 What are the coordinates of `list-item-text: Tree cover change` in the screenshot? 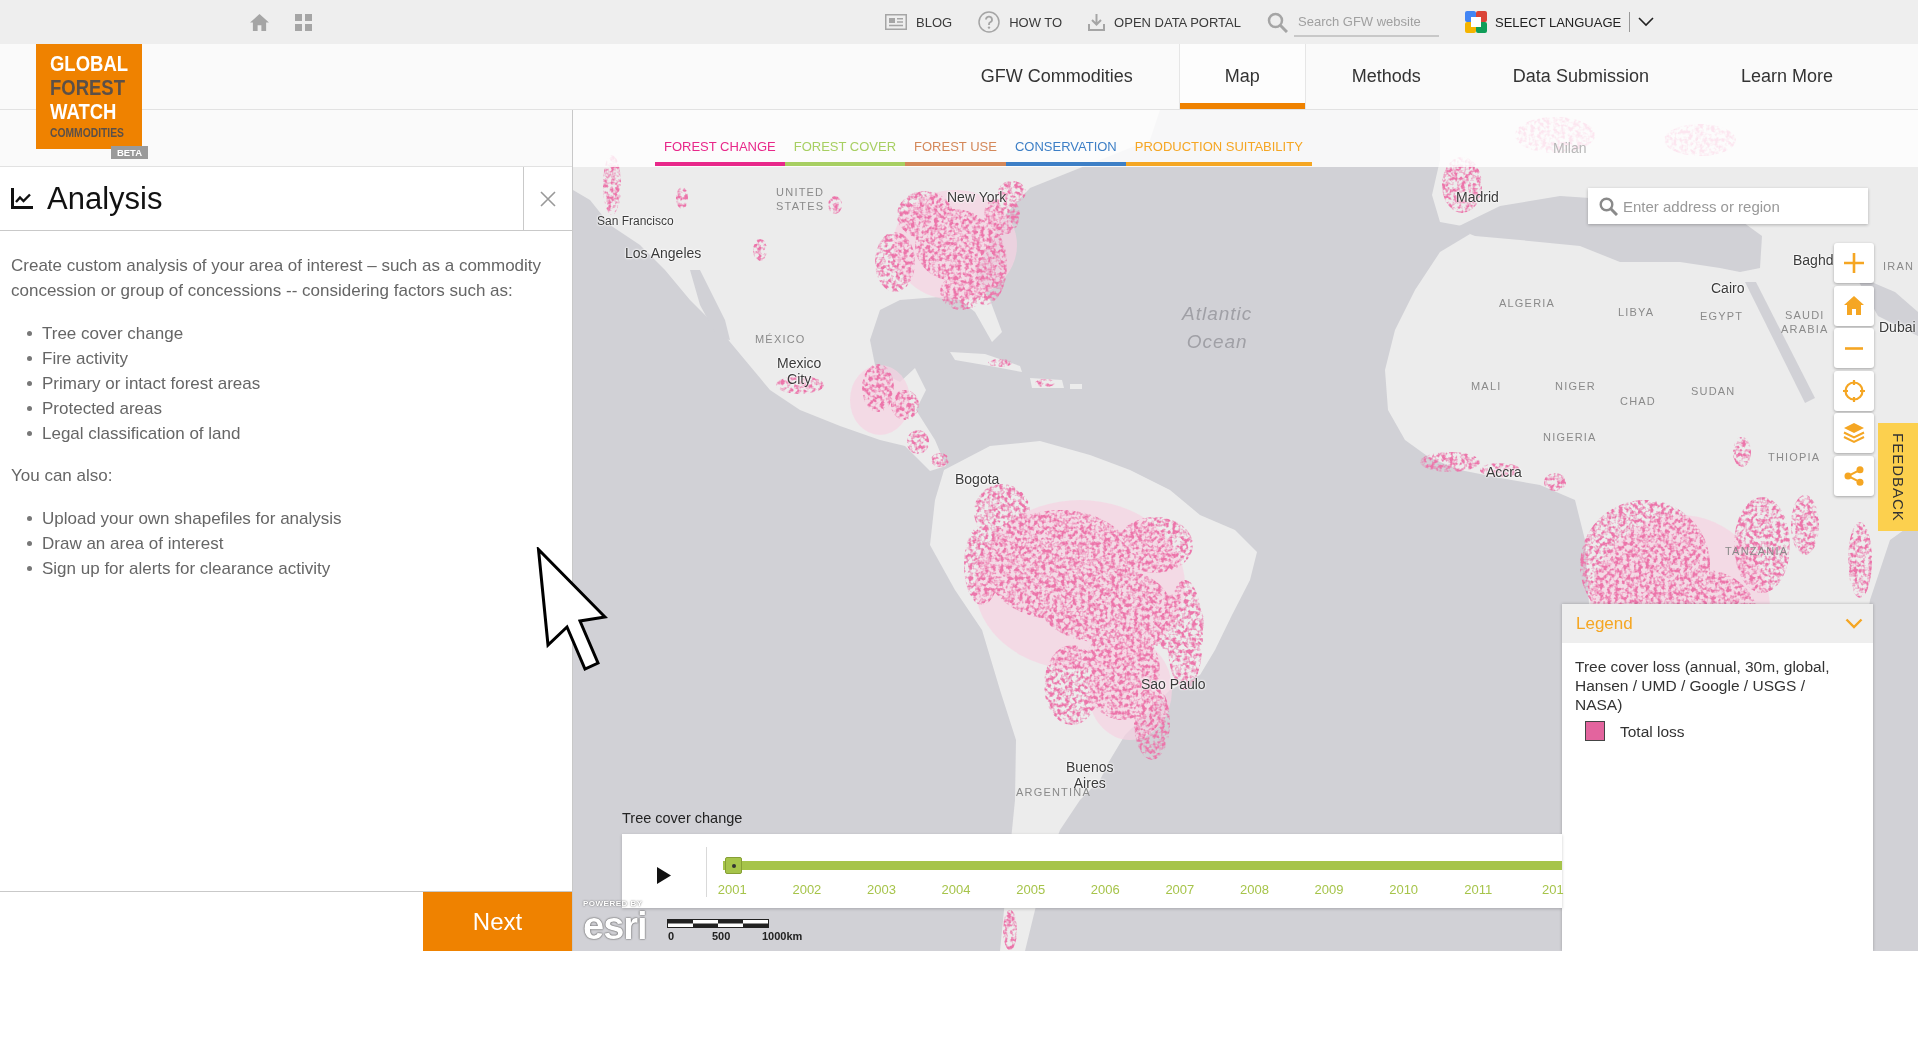 It's located at (113, 334).